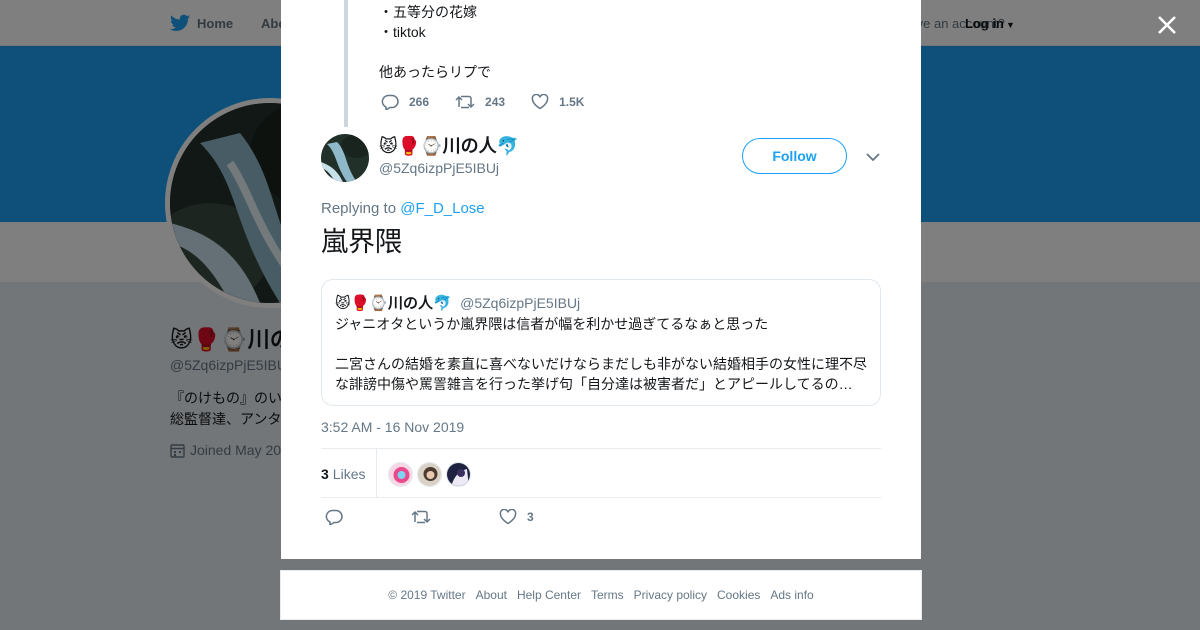 The image size is (1200, 630). I want to click on chevron-down-icon, so click(873, 157).